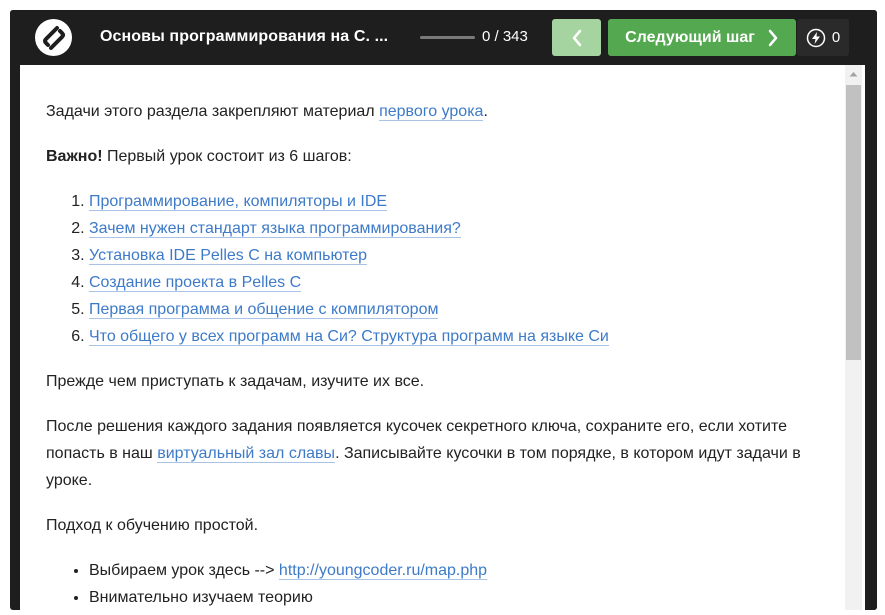  I want to click on scroll-up-arrow-icon, so click(853, 73).